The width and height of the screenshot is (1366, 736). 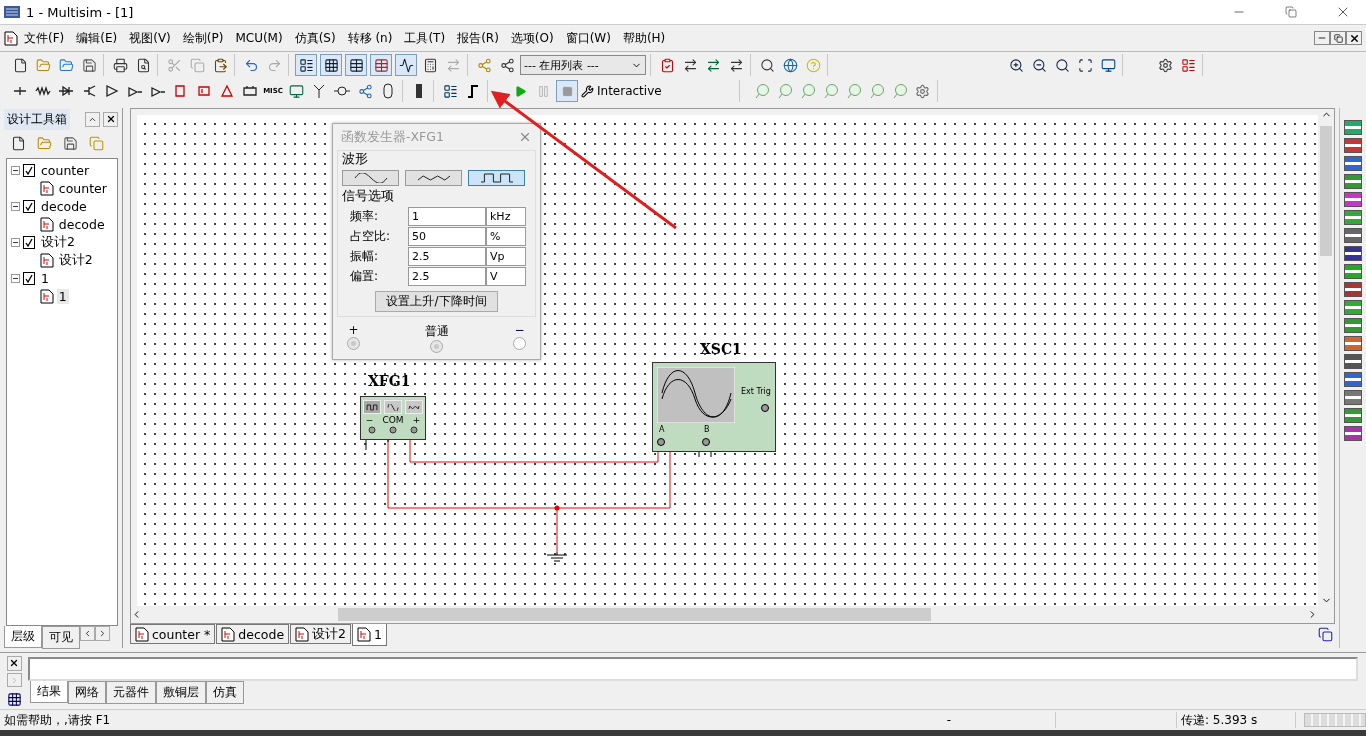 What do you see at coordinates (948, 720) in the screenshot?
I see `status-indicator: -` at bounding box center [948, 720].